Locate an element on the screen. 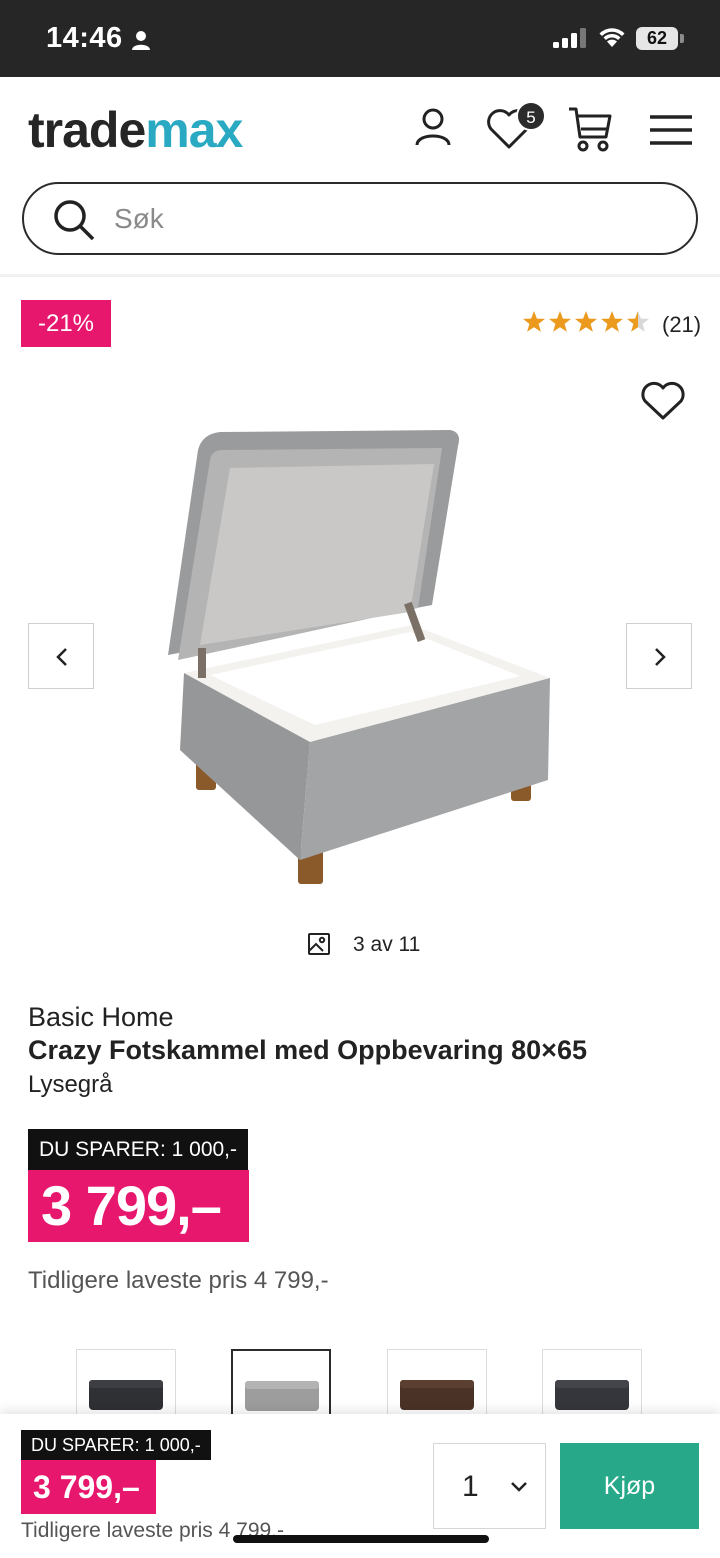 This screenshot has width=720, height=1558. favorite-heart-icon is located at coordinates (663, 403).